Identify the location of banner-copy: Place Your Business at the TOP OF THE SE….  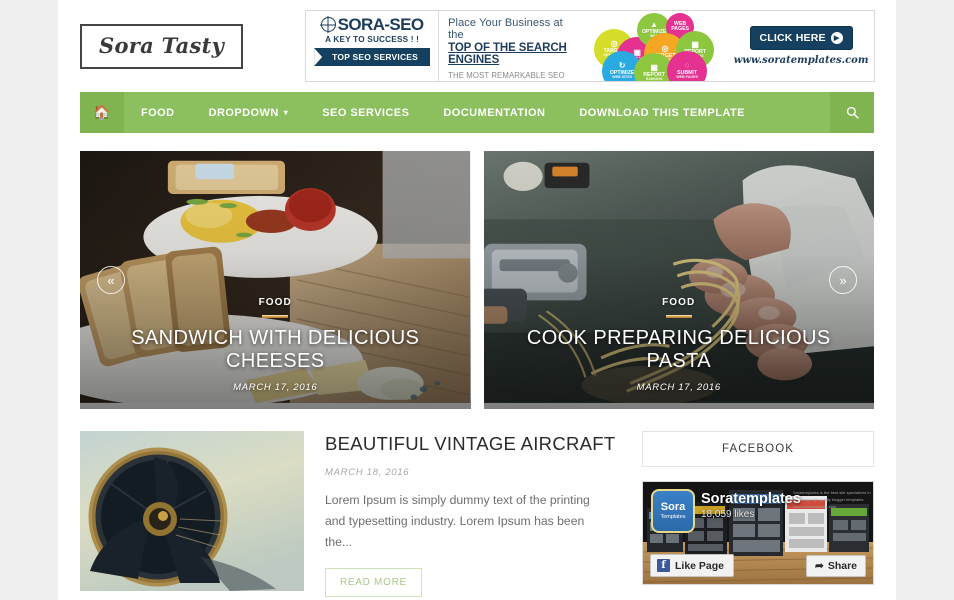
(510, 46).